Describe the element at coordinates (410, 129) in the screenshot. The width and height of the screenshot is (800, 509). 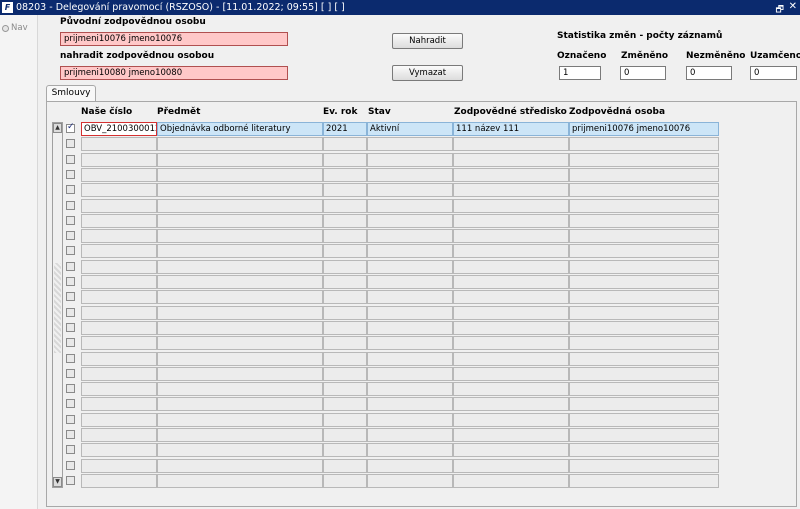
I see `table-cell: Aktivní` at that location.